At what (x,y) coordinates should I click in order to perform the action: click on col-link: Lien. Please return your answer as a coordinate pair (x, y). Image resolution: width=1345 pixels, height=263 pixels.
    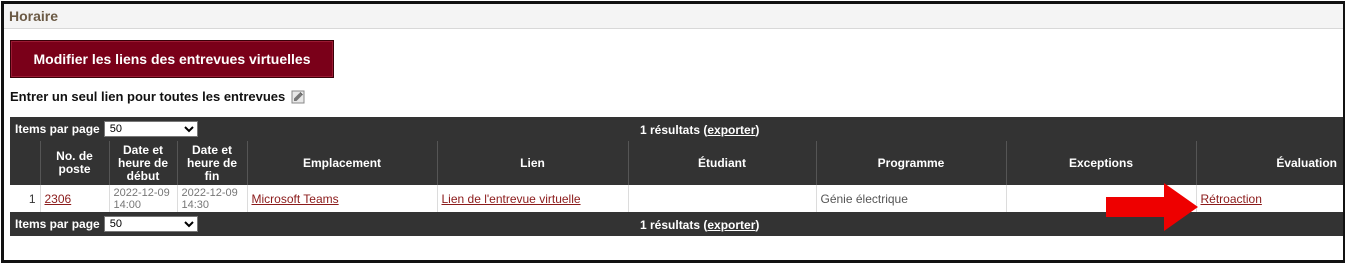
    Looking at the image, I should click on (532, 163).